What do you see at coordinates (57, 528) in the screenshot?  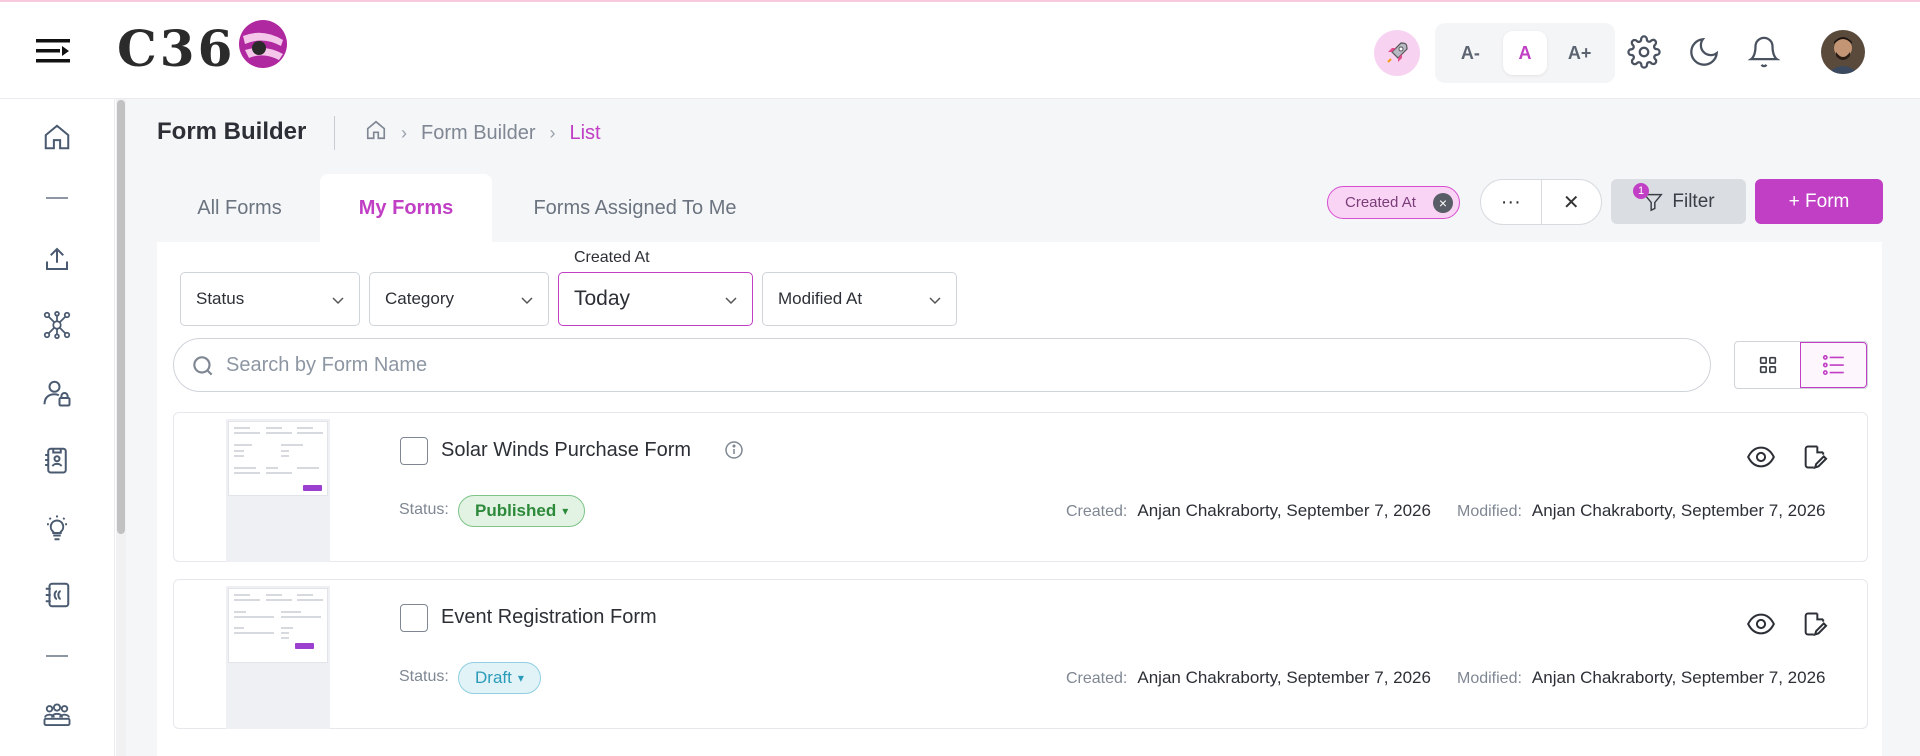 I see `sidebar-lightbulb-icon` at bounding box center [57, 528].